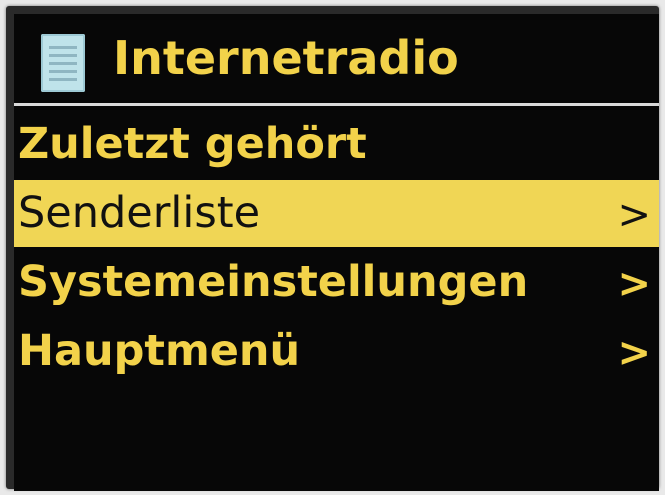  I want to click on menu-item-systemeinstellungen: Systemeinstellungen >, so click(336, 282).